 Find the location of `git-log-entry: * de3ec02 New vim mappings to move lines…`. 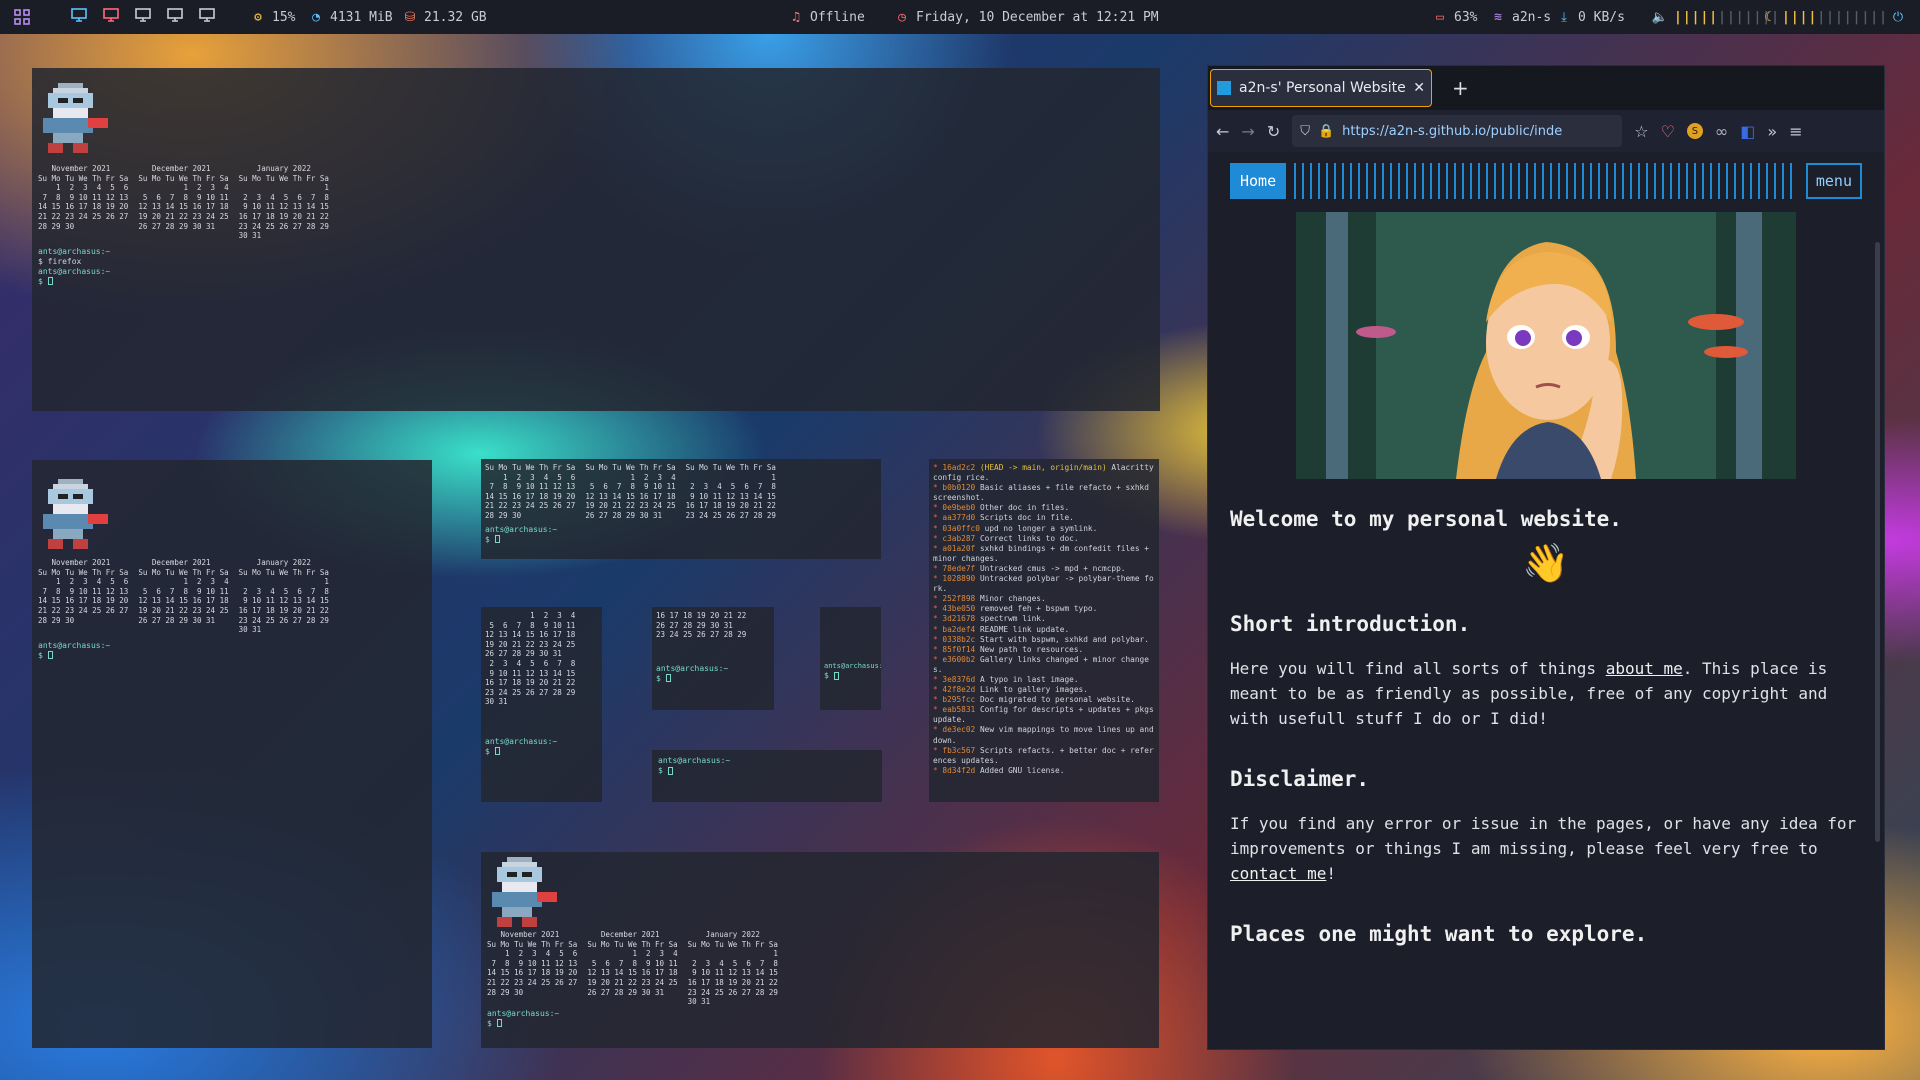

git-log-entry: * de3ec02 New vim mappings to move lines… is located at coordinates (1046, 735).